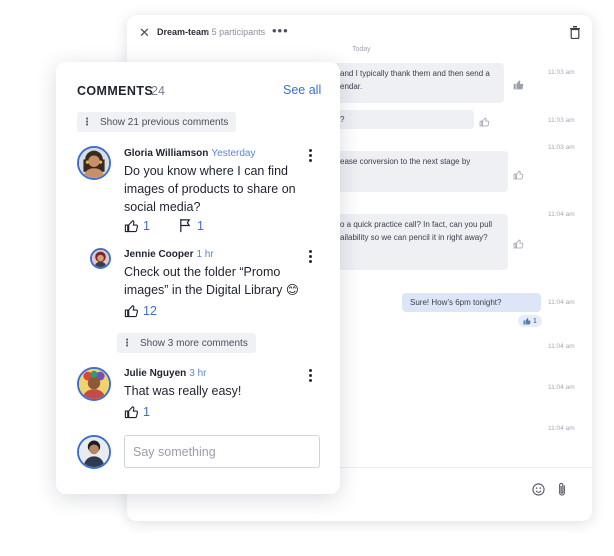  I want to click on attachment-icon, so click(562, 489).